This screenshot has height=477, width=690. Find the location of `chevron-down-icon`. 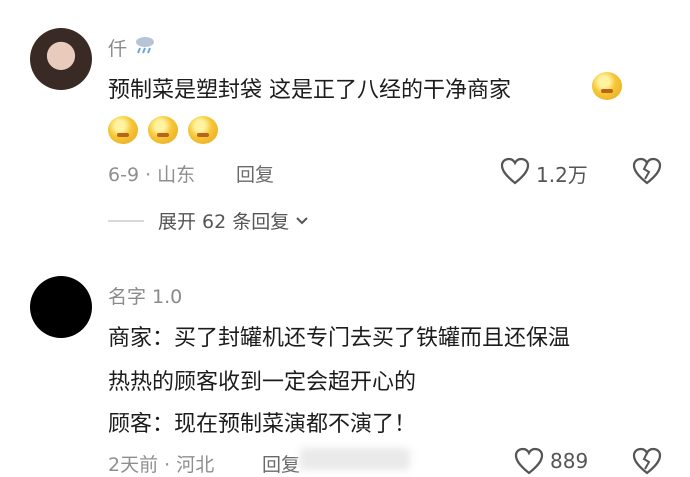

chevron-down-icon is located at coordinates (302, 221).